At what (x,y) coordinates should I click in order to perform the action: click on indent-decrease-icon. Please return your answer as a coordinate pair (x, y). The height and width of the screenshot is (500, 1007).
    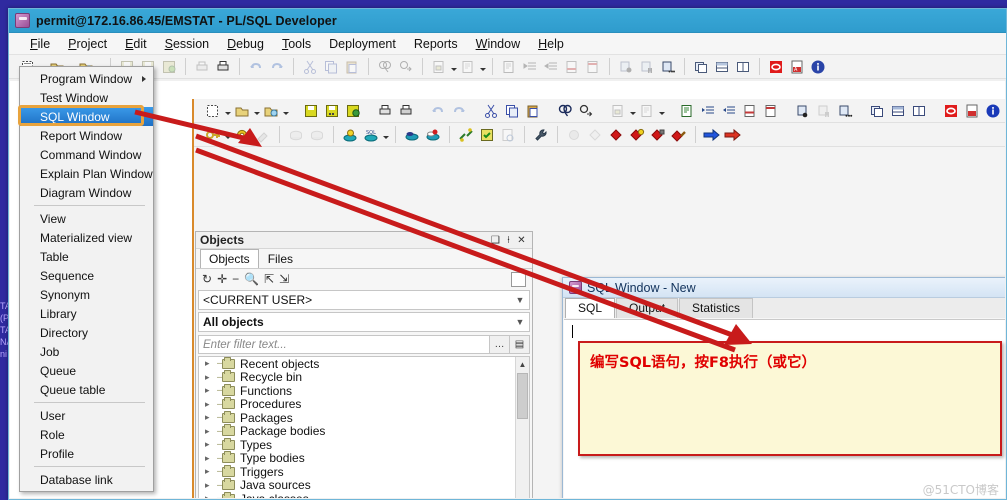
    Looking at the image, I should click on (729, 110).